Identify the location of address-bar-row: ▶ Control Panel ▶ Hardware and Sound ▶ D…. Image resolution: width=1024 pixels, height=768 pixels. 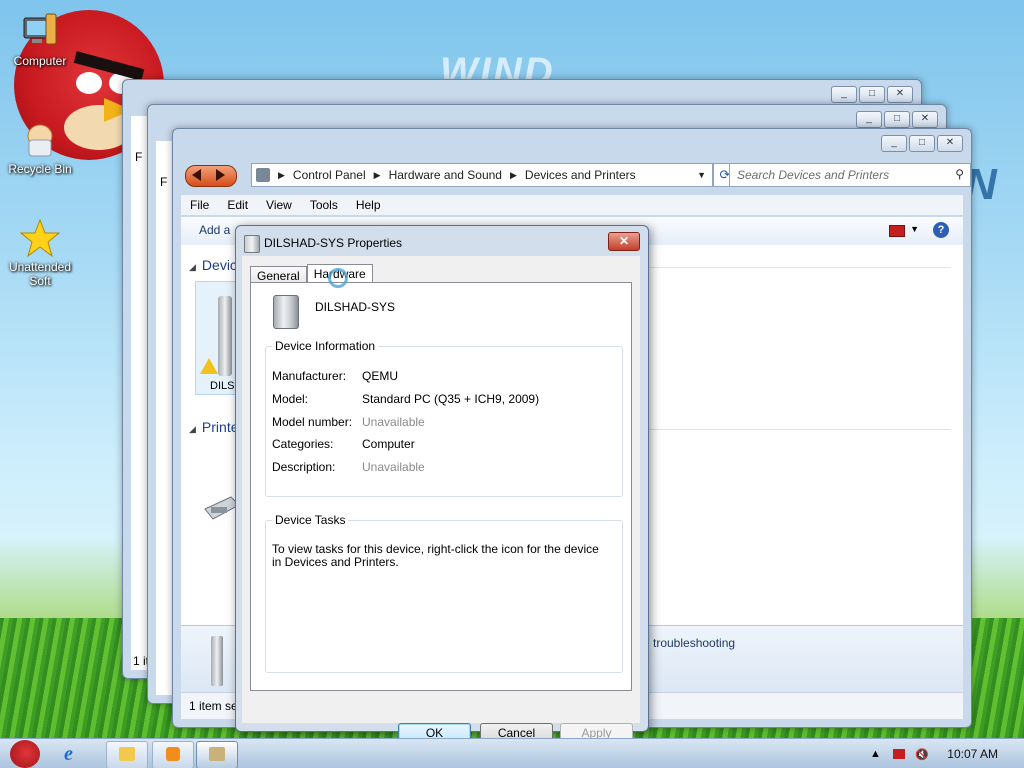
(576, 175).